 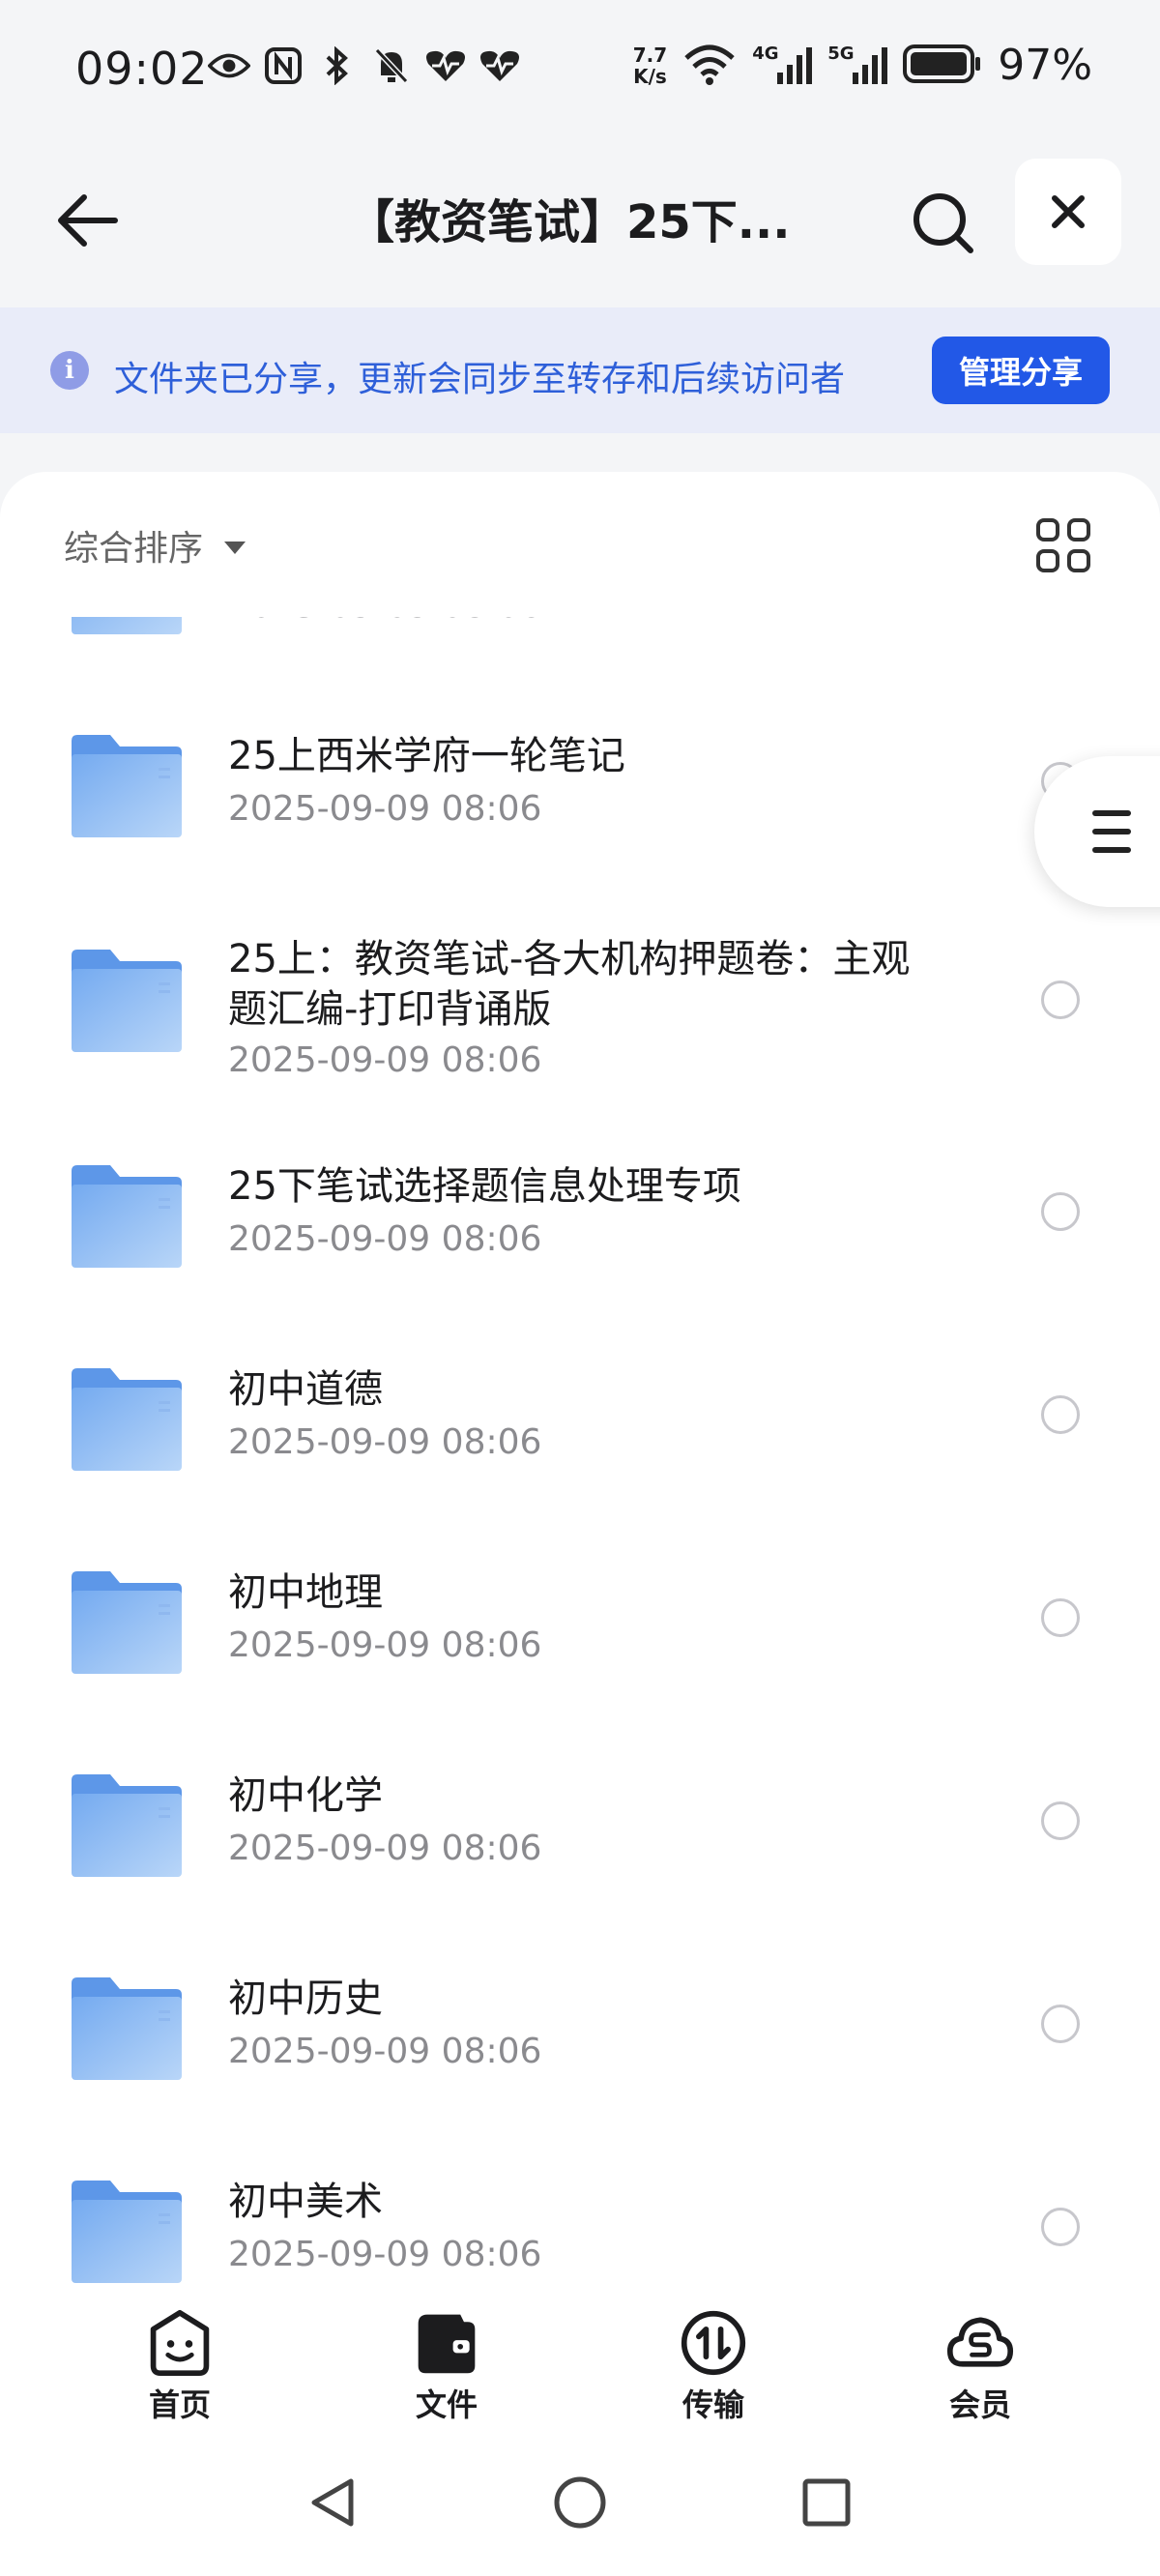 What do you see at coordinates (427, 756) in the screenshot?
I see `file-name: 25上西米学府一轮笔记` at bounding box center [427, 756].